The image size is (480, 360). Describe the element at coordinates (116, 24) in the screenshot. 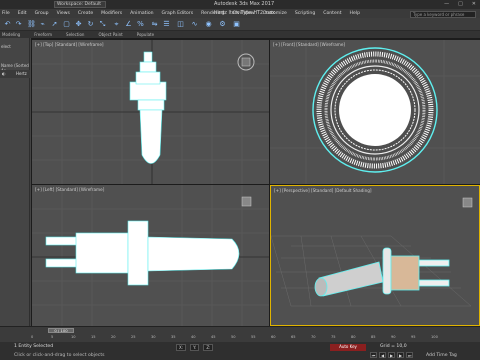

I see `snap-icon: ⌖` at that location.